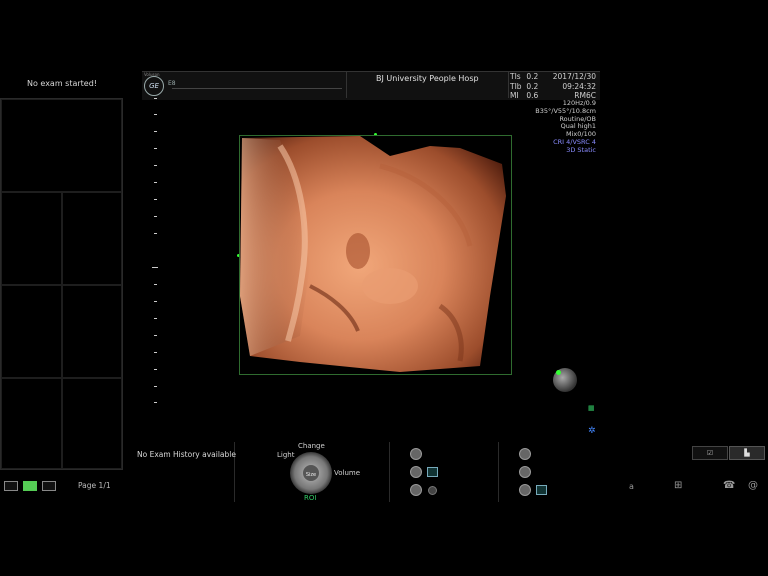 The height and width of the screenshot is (576, 768). I want to click on tis-label: TIs, so click(515, 76).